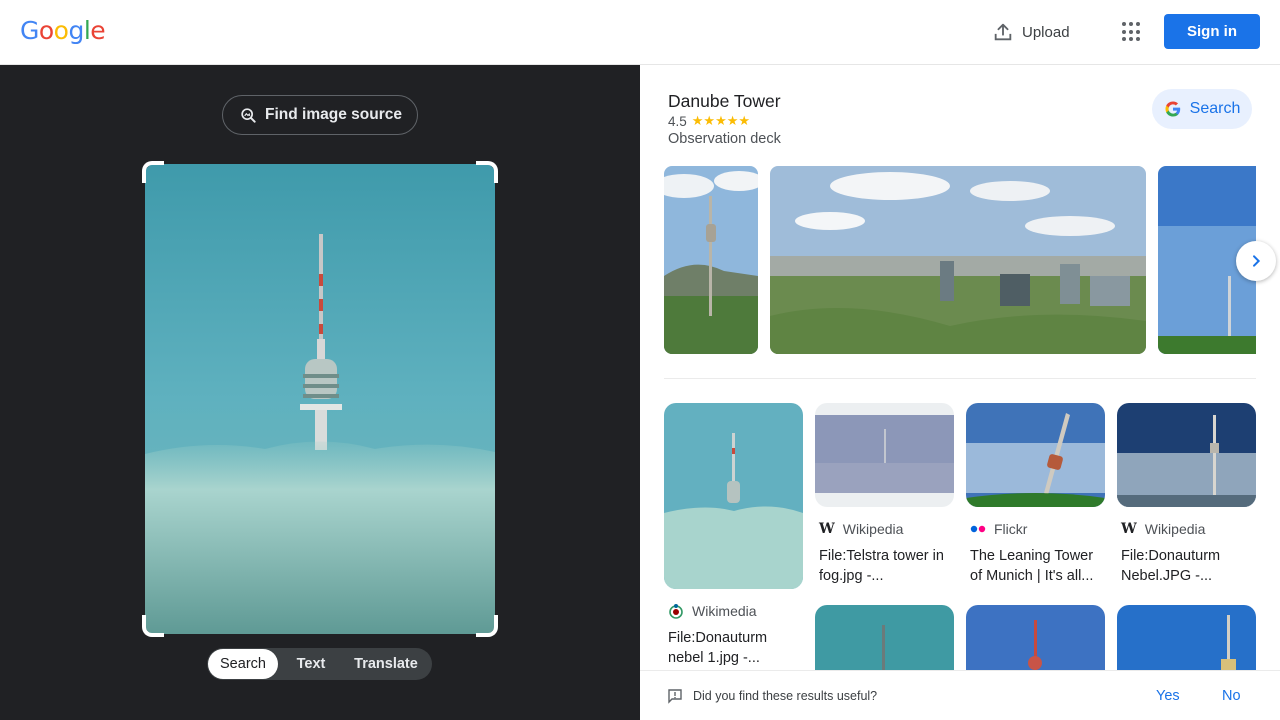 The image size is (1280, 720). Describe the element at coordinates (311, 664) in the screenshot. I see `mode-text-tab: Text` at that location.